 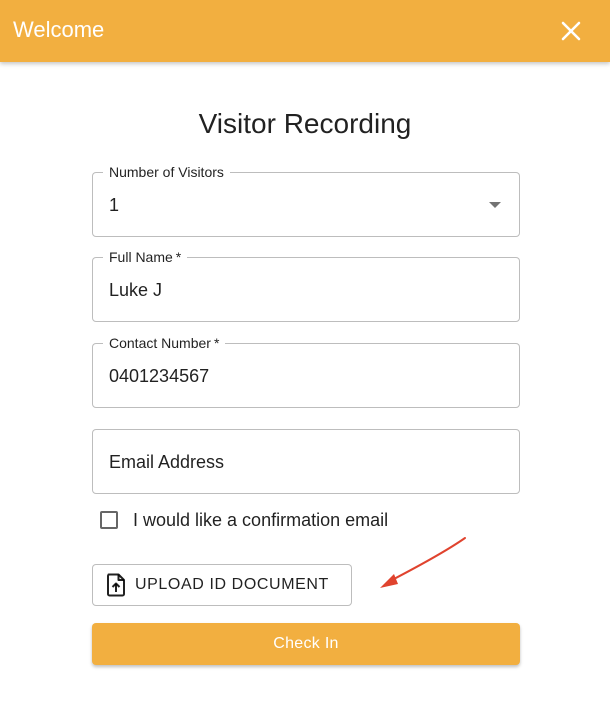 I want to click on confirmation-email-label: I would like a confirmation email, so click(x=261, y=520).